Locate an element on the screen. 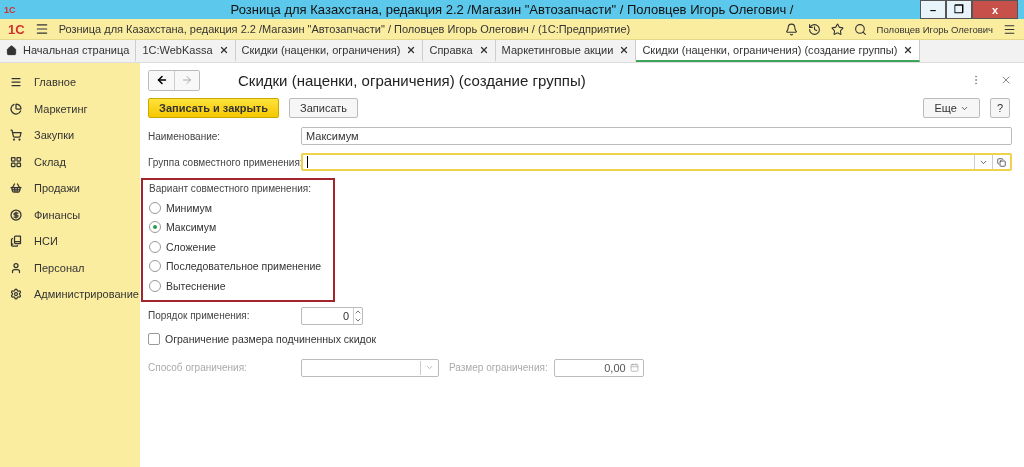 The height and width of the screenshot is (467, 1024). sidebar-item: Склад is located at coordinates (70, 161).